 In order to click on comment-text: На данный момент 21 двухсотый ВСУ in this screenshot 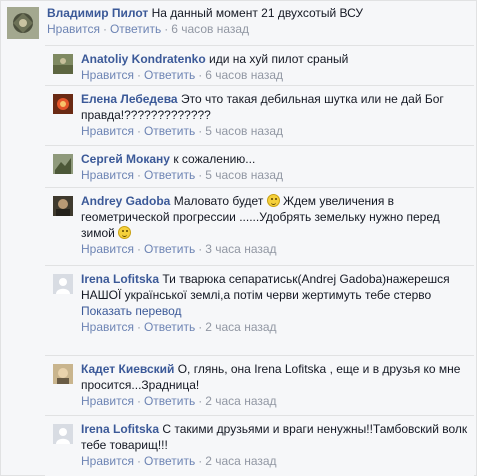, I will do `click(257, 13)`.